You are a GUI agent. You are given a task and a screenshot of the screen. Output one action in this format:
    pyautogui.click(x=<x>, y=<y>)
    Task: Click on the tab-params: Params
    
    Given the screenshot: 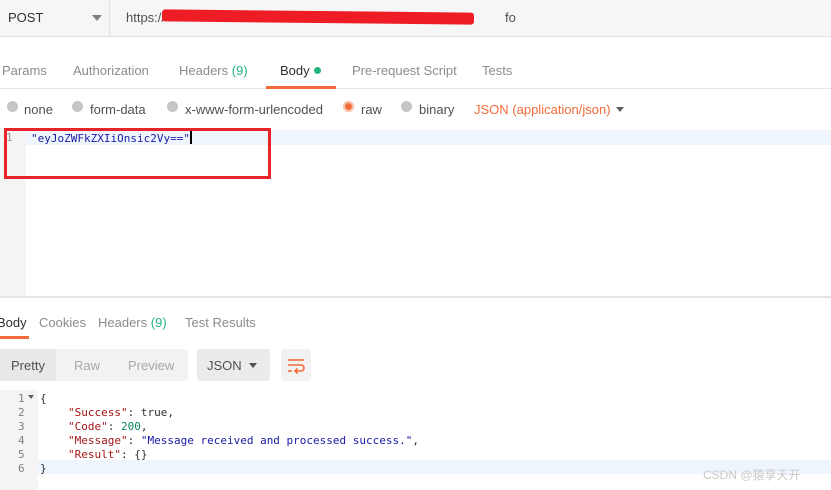 What is the action you would take?
    pyautogui.click(x=24, y=70)
    